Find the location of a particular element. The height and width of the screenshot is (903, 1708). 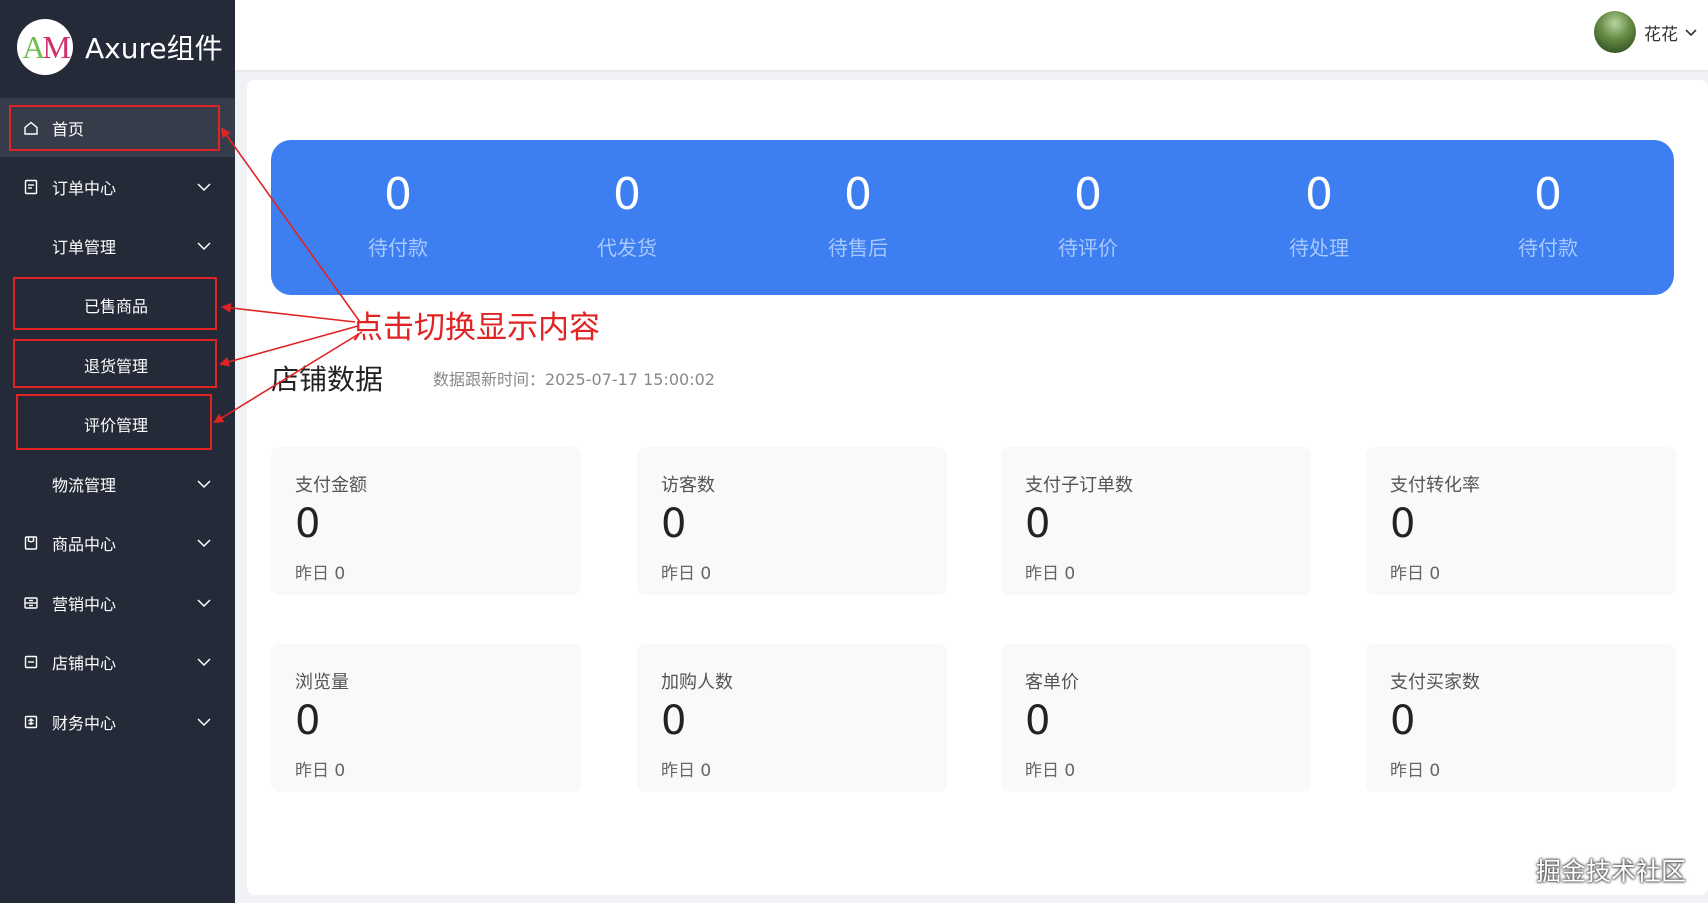

metric-title: 支付买家数 is located at coordinates (1435, 682).